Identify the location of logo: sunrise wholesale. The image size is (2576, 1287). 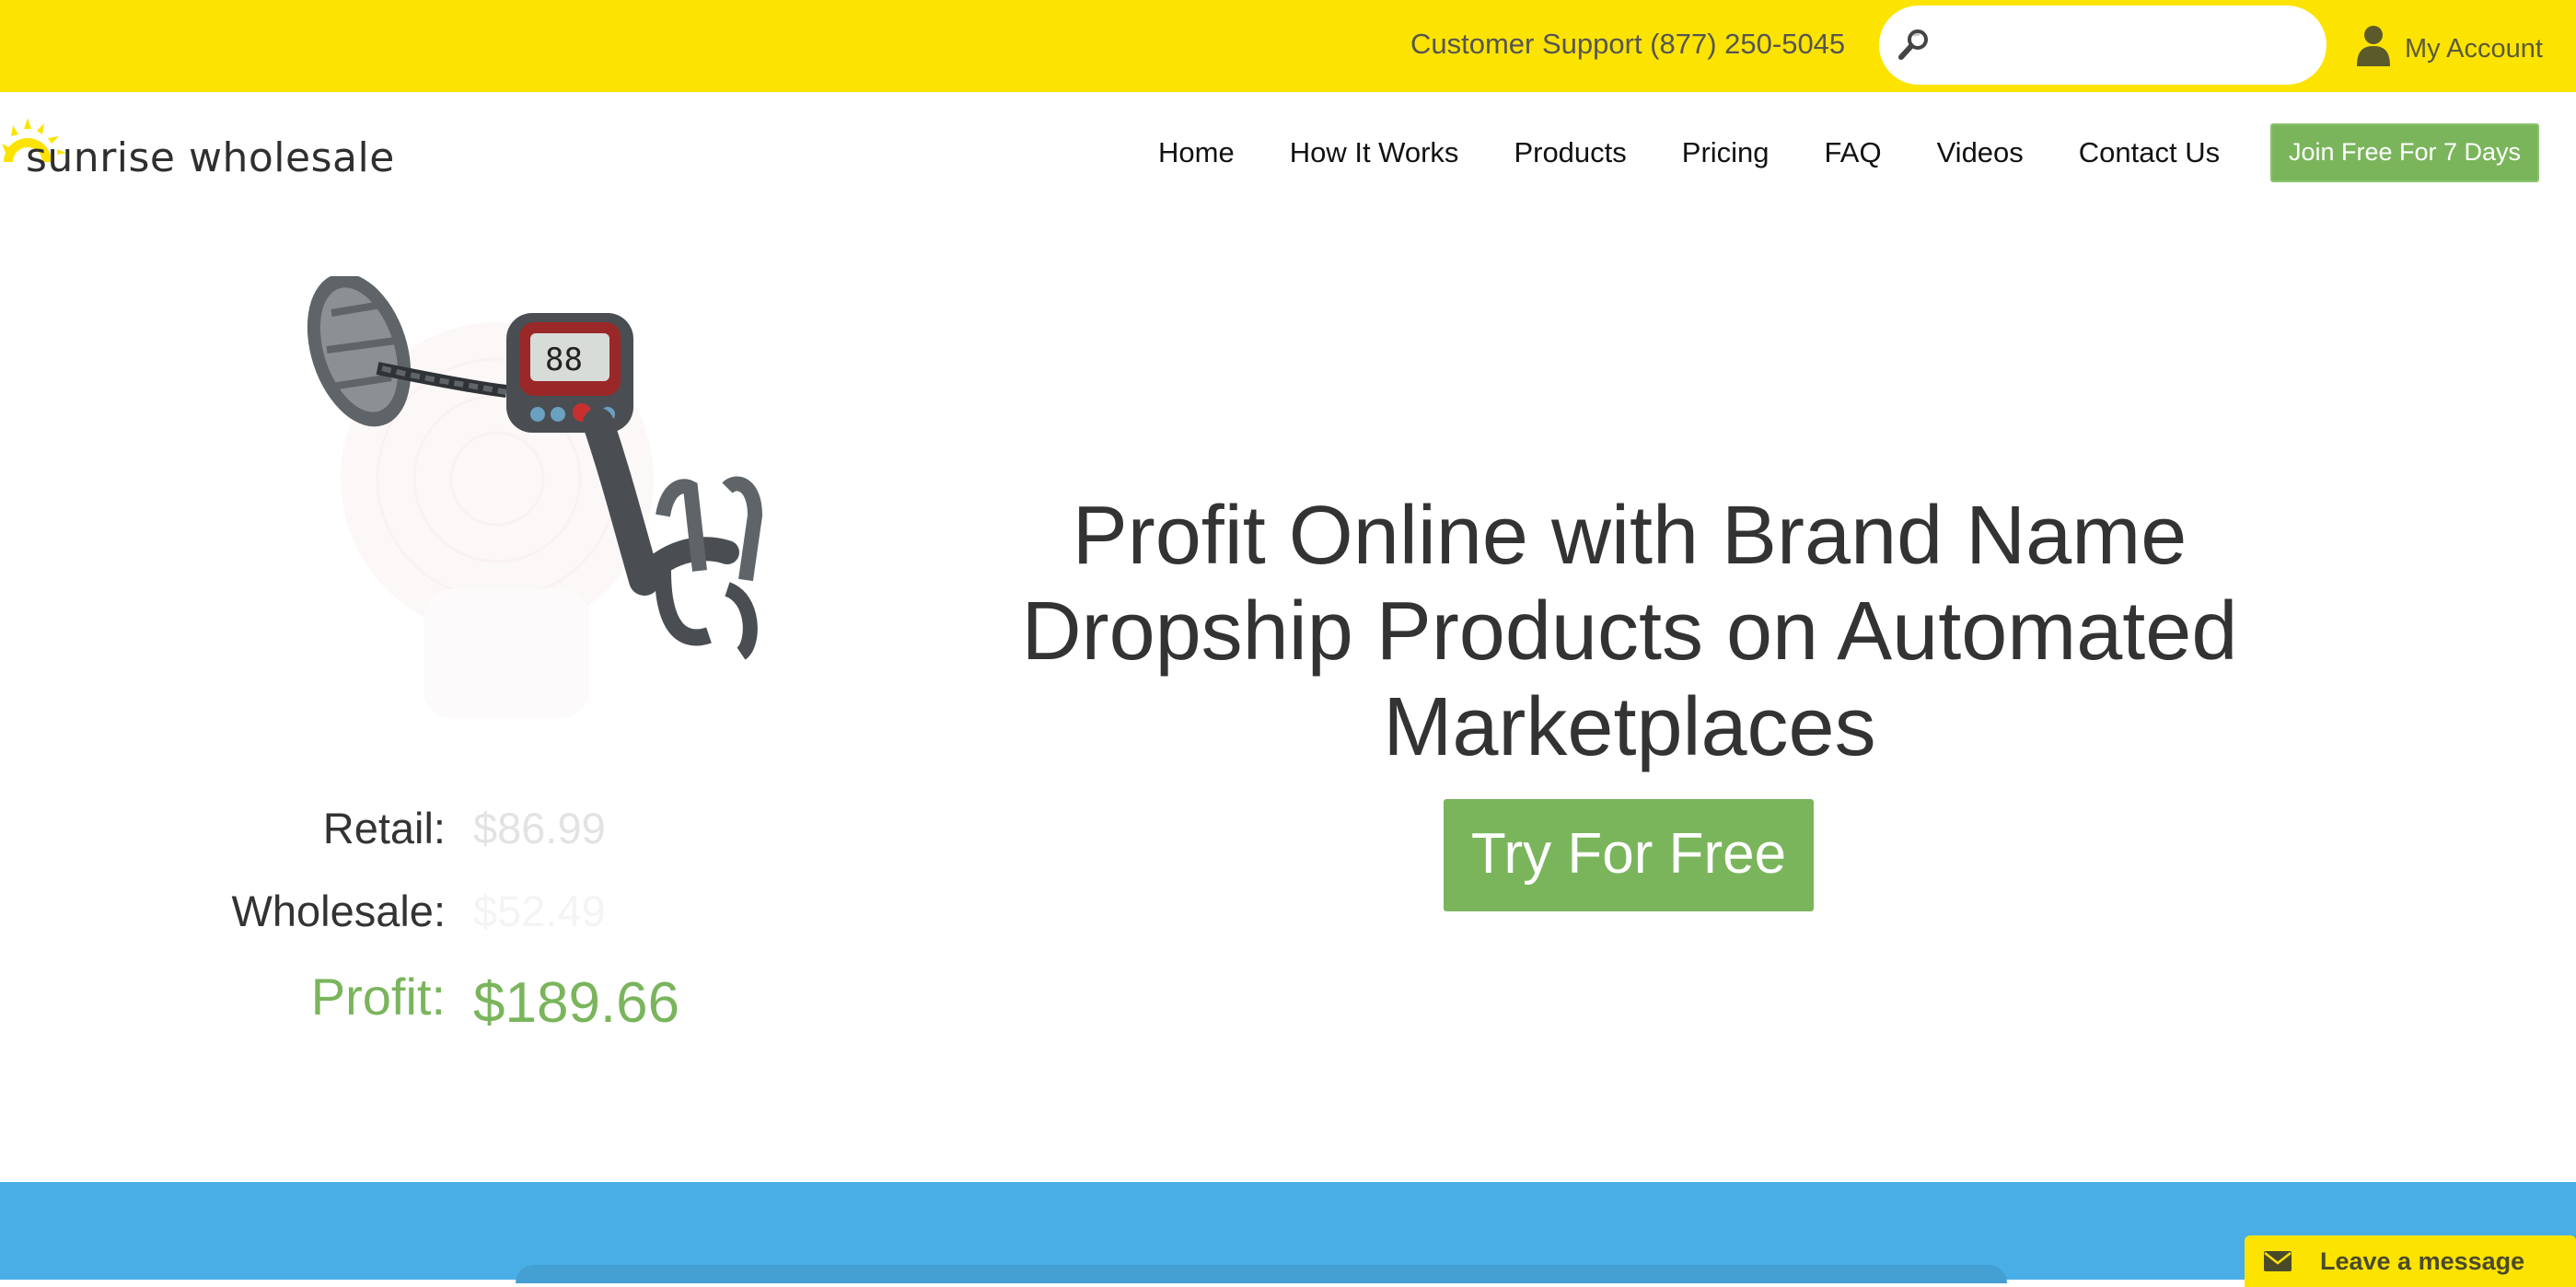
(197, 149).